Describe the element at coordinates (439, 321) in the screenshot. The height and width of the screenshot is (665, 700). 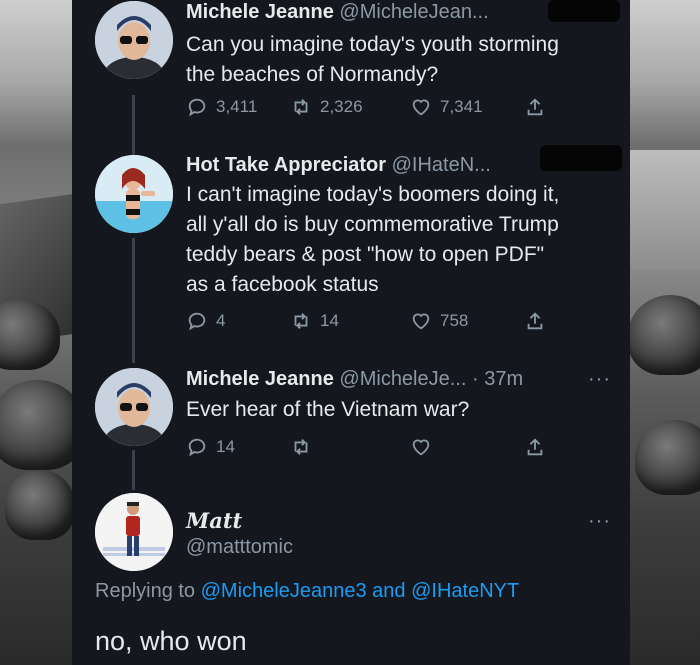
I see `like-button: 758` at that location.